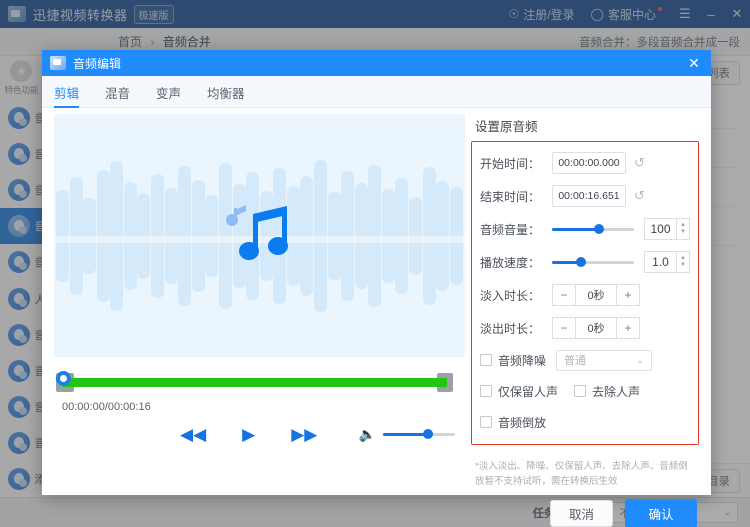 The width and height of the screenshot is (750, 527). What do you see at coordinates (683, 229) in the screenshot?
I see `audio-volume-stepper: ▲ ▼` at bounding box center [683, 229].